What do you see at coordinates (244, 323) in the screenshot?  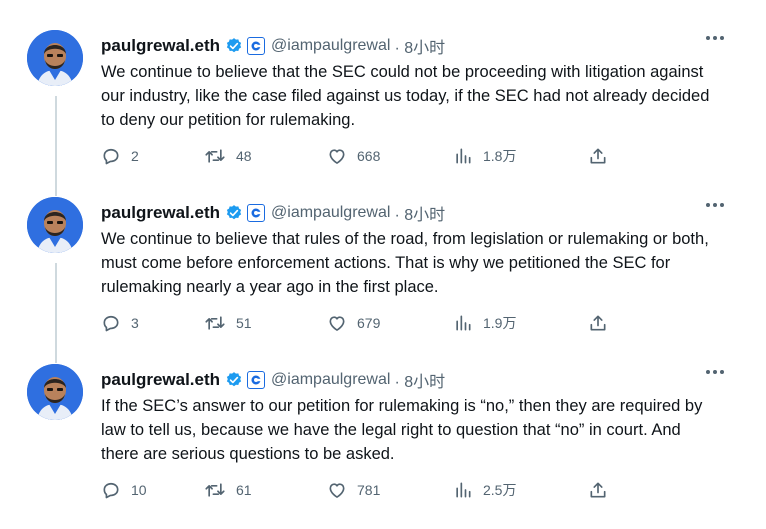 I see `retweet-count: 51` at bounding box center [244, 323].